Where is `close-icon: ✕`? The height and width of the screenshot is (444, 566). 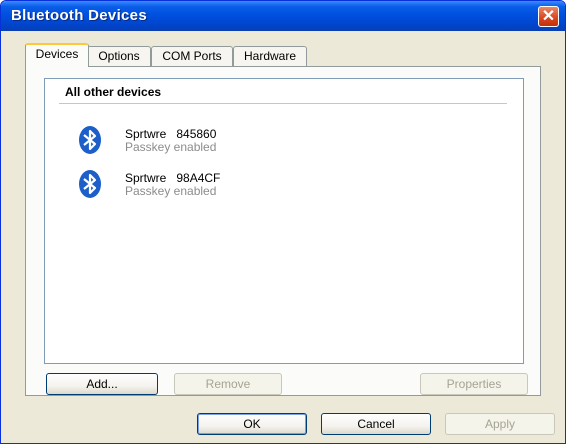 close-icon: ✕ is located at coordinates (548, 16).